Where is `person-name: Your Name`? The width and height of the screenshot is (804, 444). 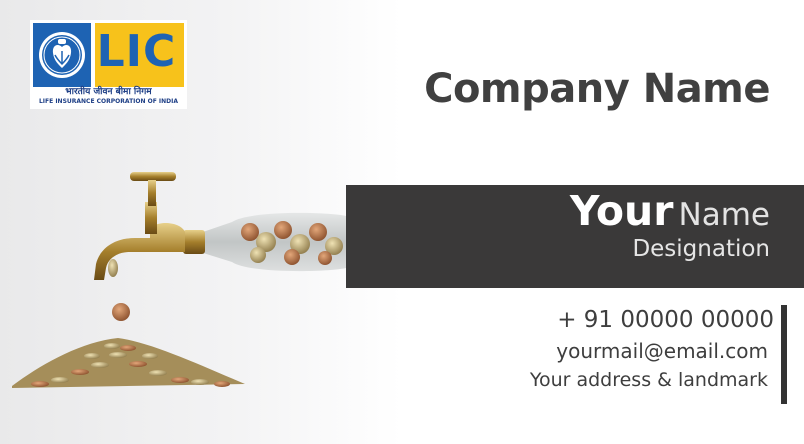
person-name: Your Name is located at coordinates (670, 211).